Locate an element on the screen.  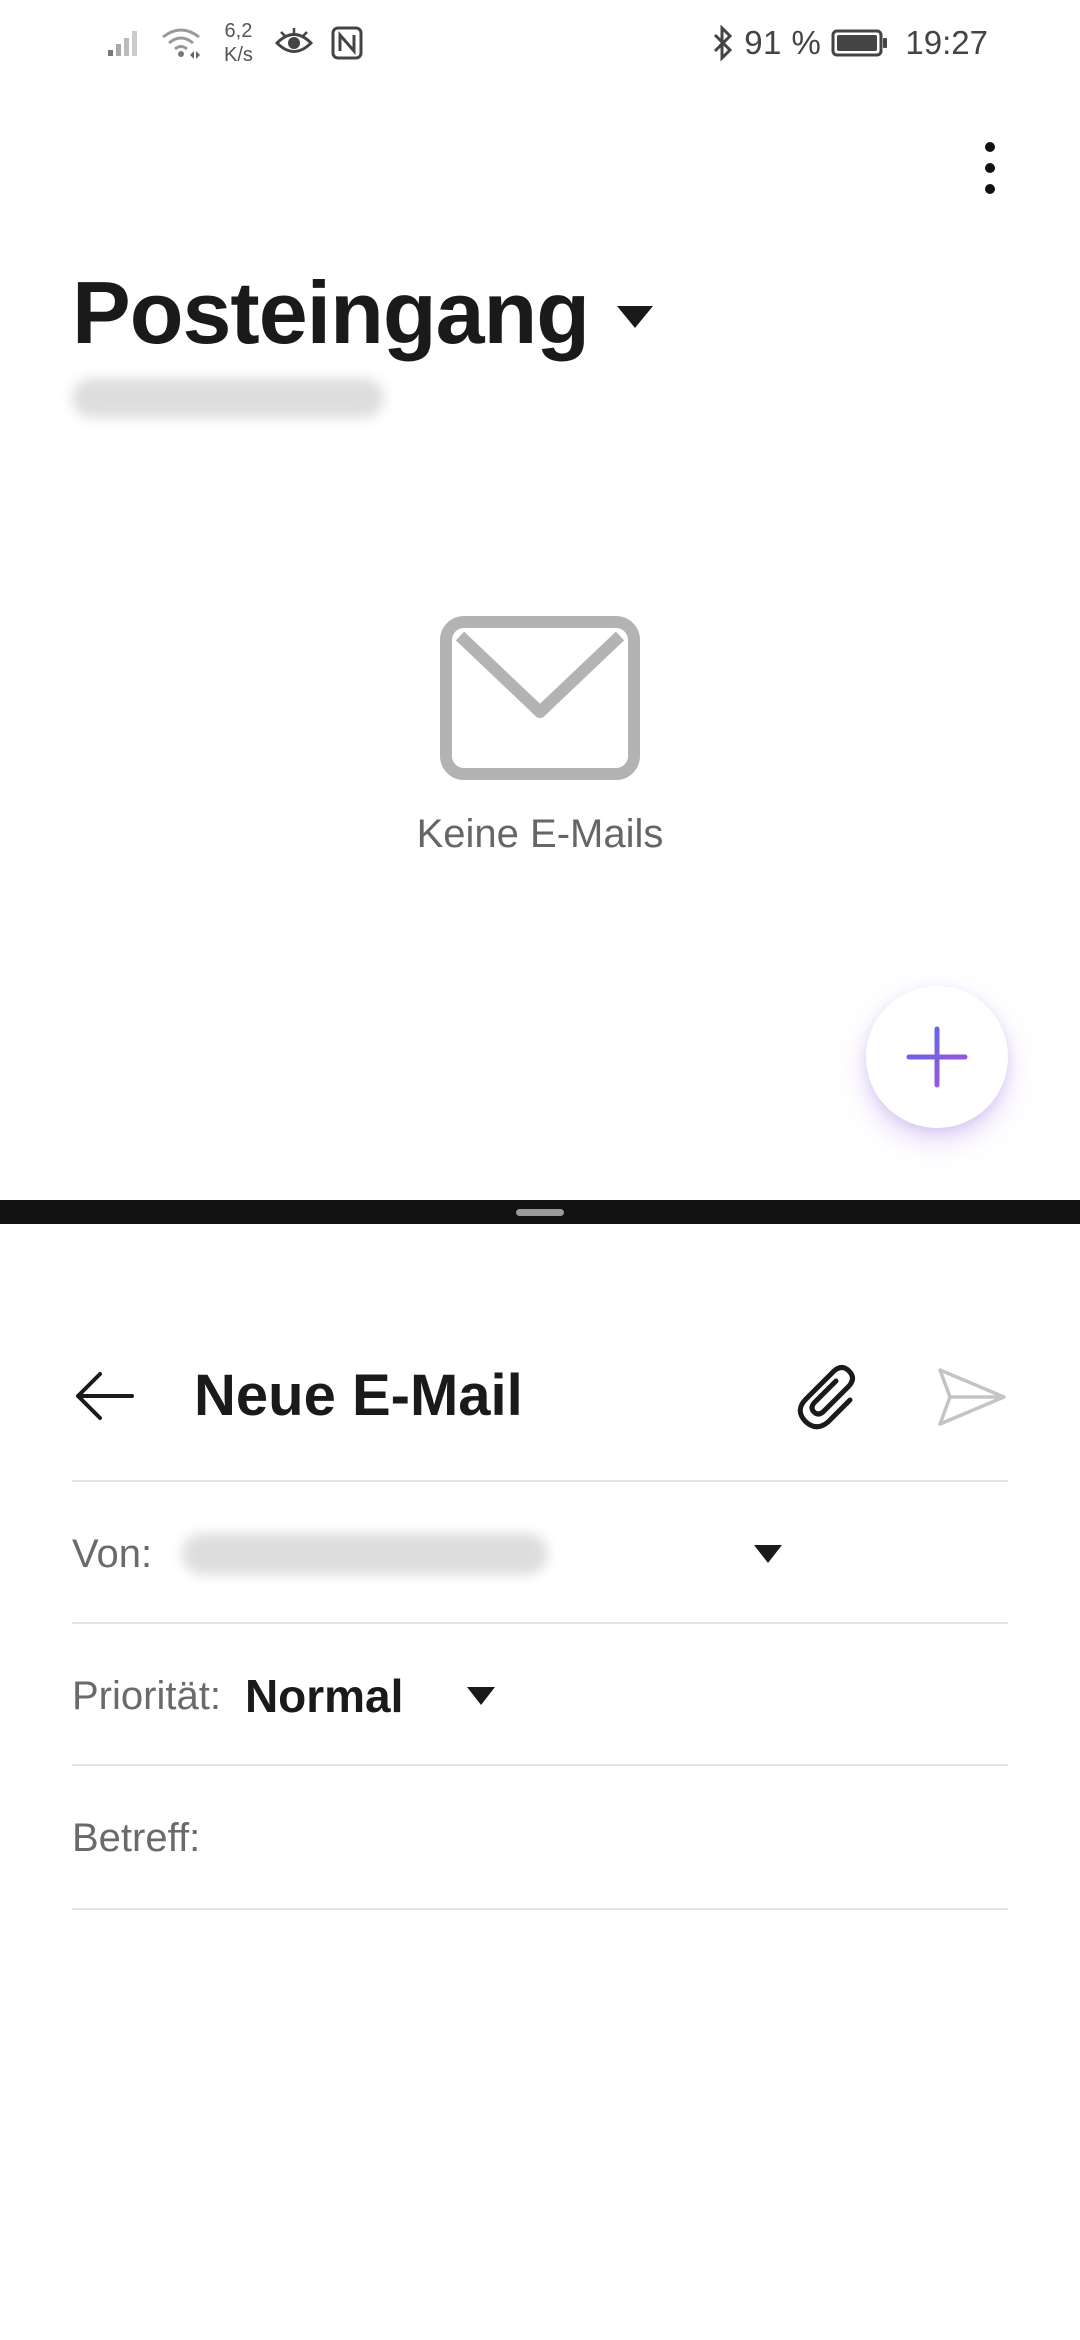
status-bar: 6,2 K/s 91 % 19:27 is located at coordinates (540, 42).